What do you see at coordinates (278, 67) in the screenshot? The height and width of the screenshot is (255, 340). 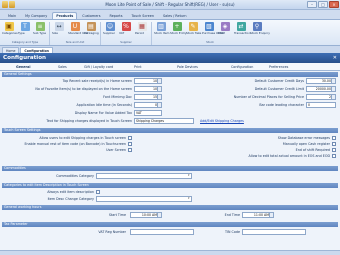 I see `tab-preferences: Preferences` at bounding box center [278, 67].